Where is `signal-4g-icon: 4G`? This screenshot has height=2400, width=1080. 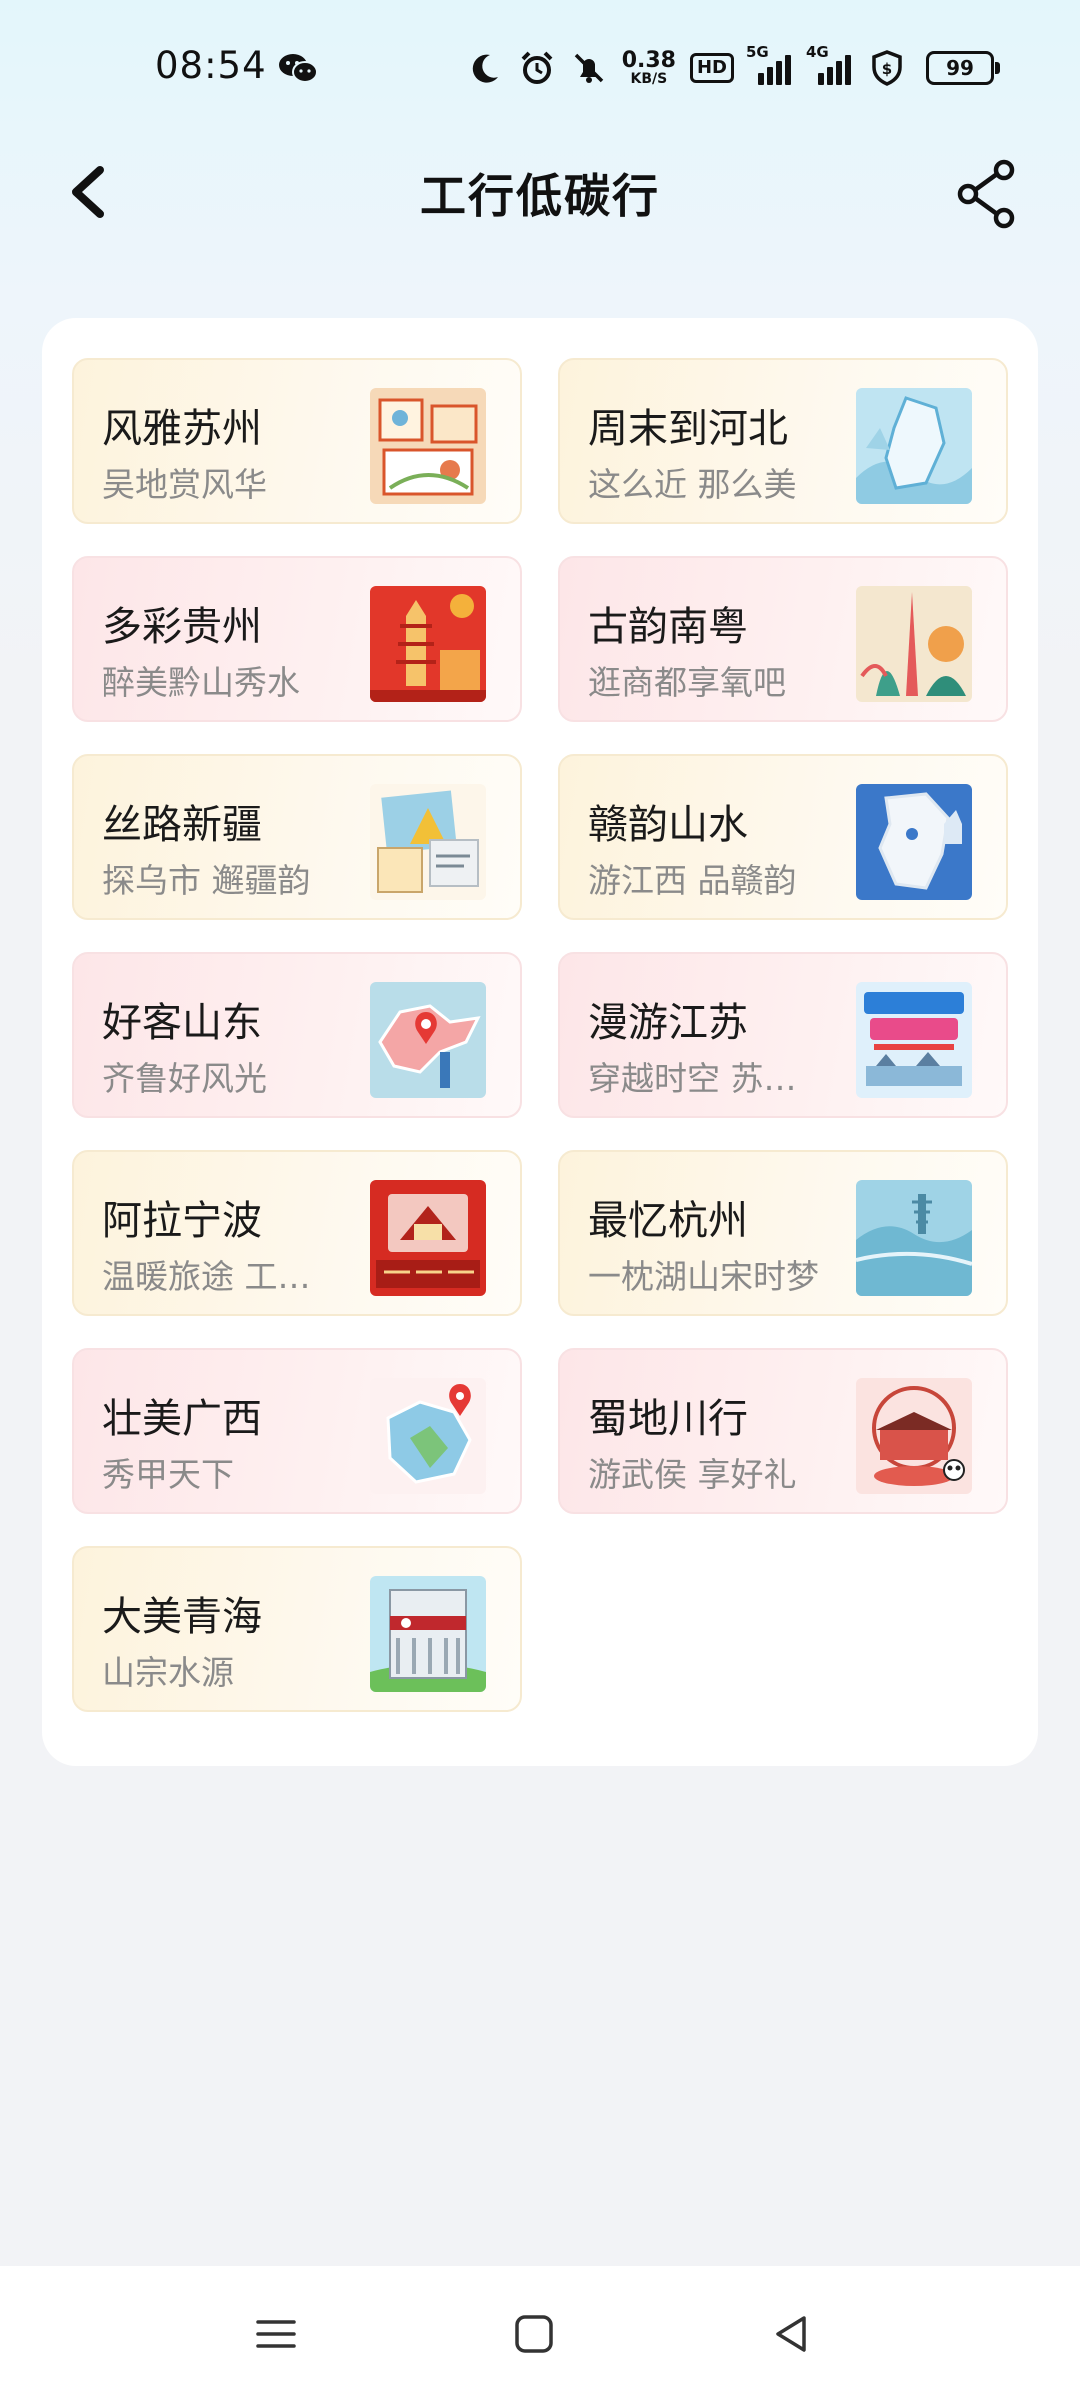
signal-4g-icon: 4G is located at coordinates (830, 64).